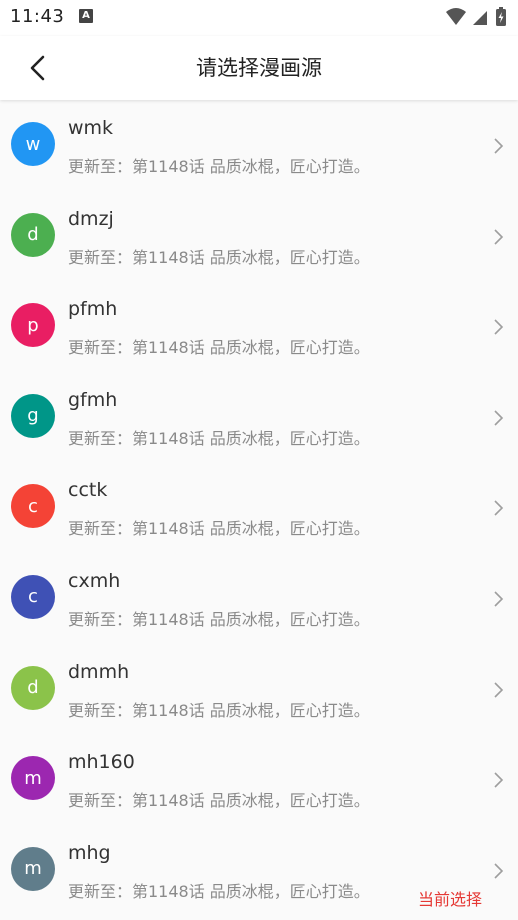 The width and height of the screenshot is (518, 920). Describe the element at coordinates (93, 399) in the screenshot. I see `source-name: gfmh` at that location.